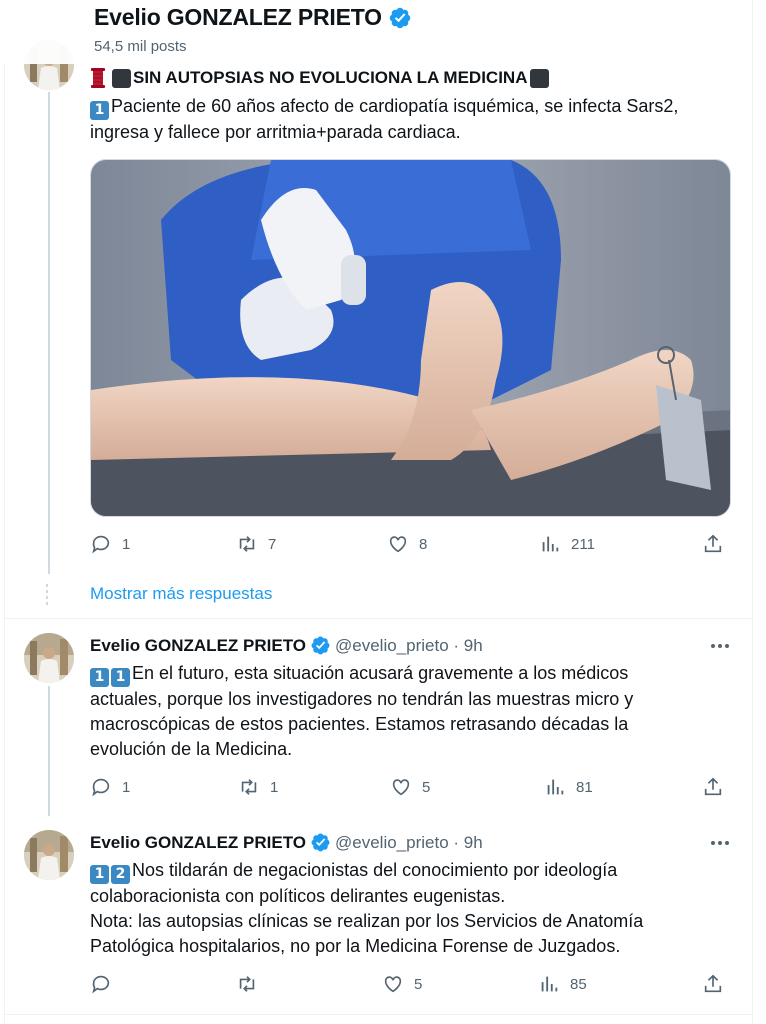 This screenshot has height=1024, width=766. I want to click on views-count: 211, so click(583, 544).